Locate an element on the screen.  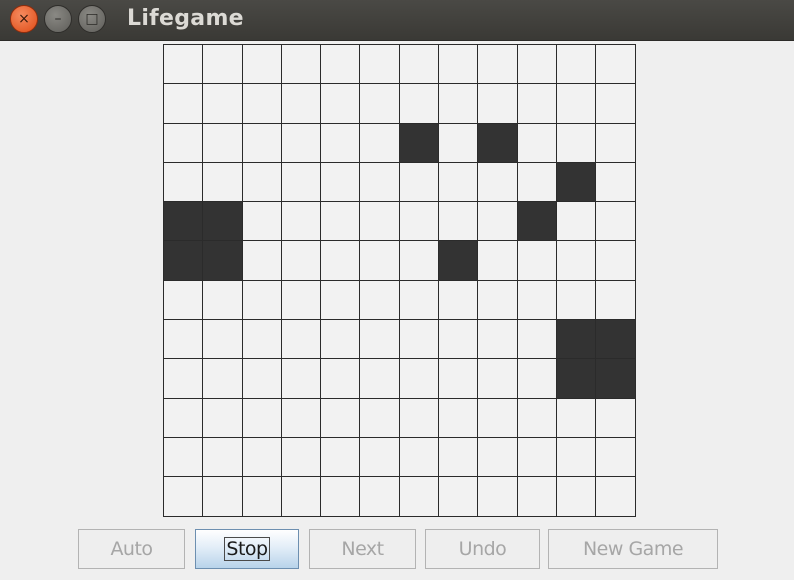
minimize-button: – is located at coordinates (58, 19).